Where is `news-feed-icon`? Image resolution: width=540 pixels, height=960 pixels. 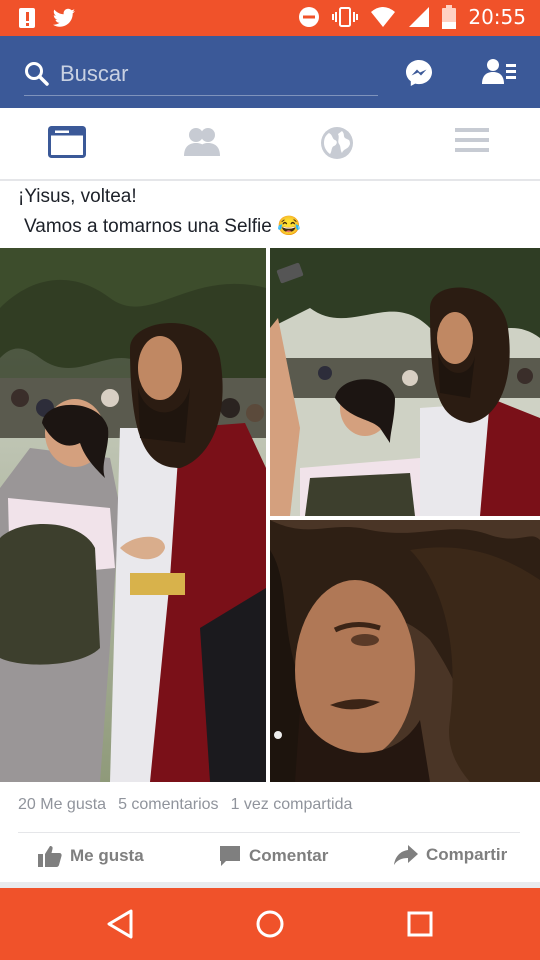
news-feed-icon is located at coordinates (67, 142).